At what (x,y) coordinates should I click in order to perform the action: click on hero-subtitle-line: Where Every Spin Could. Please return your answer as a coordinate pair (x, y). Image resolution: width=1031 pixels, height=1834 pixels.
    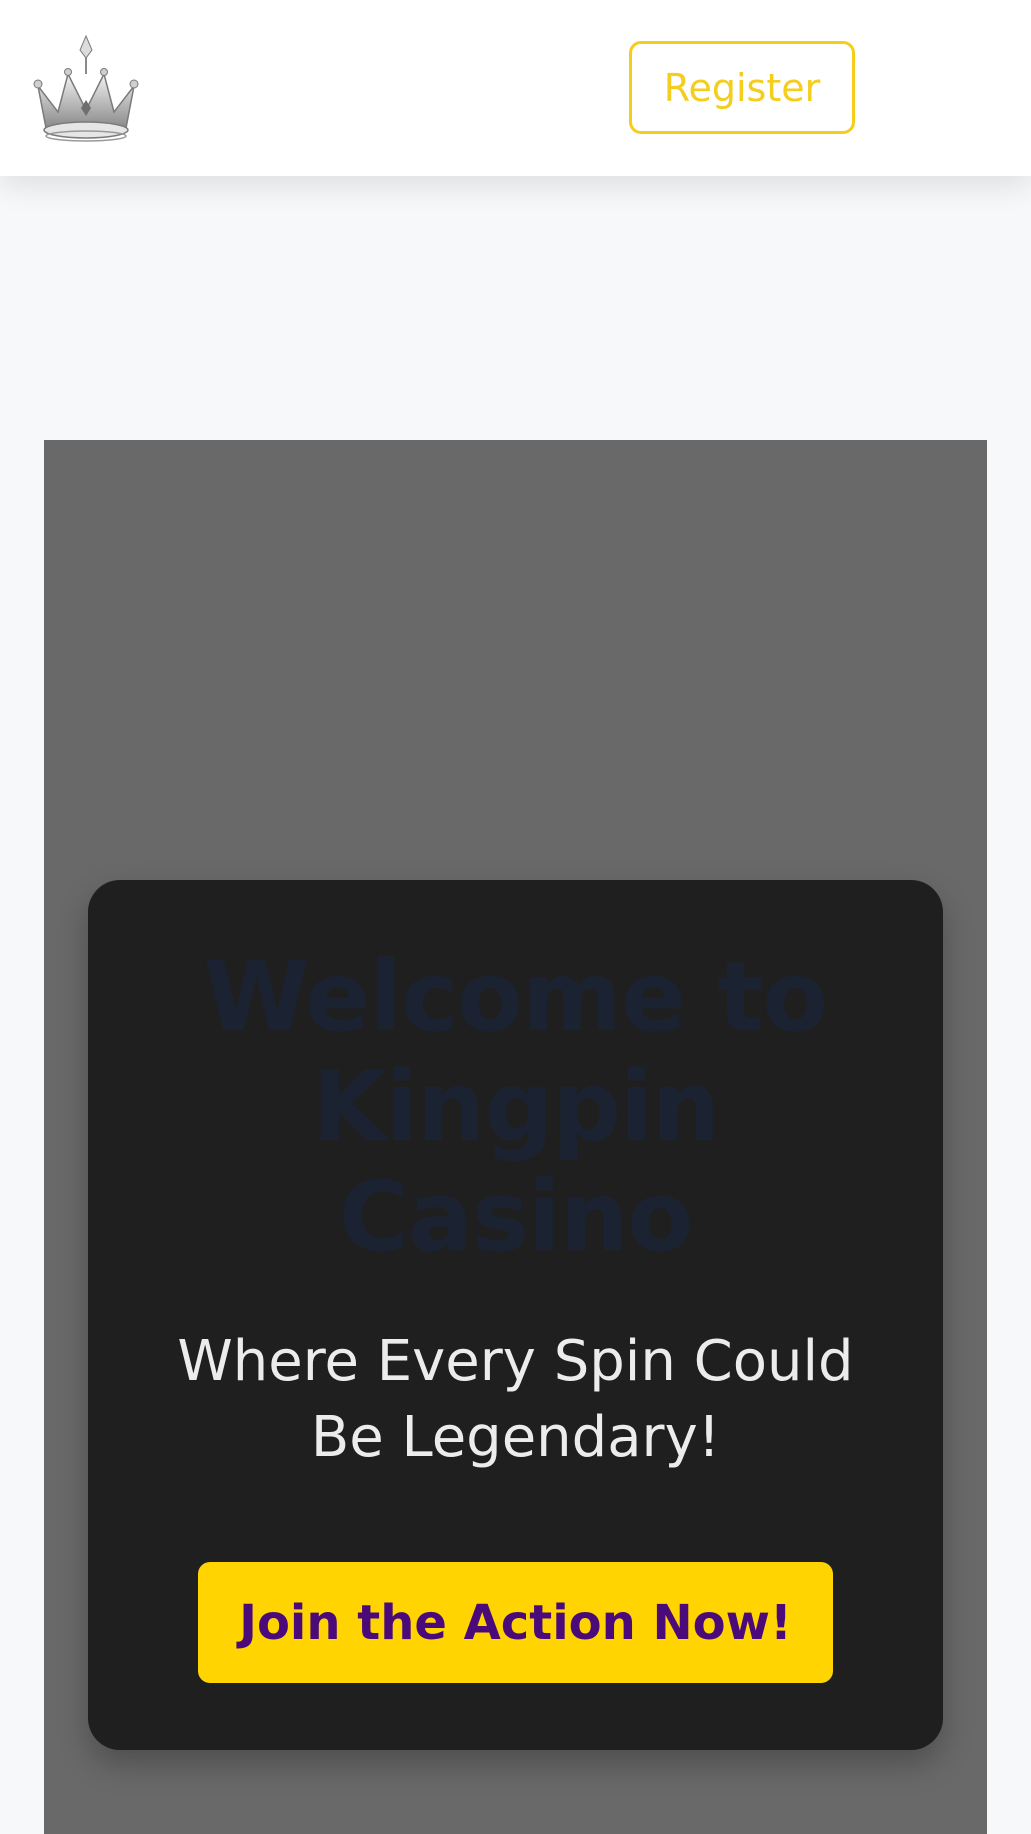
    Looking at the image, I should click on (515, 1361).